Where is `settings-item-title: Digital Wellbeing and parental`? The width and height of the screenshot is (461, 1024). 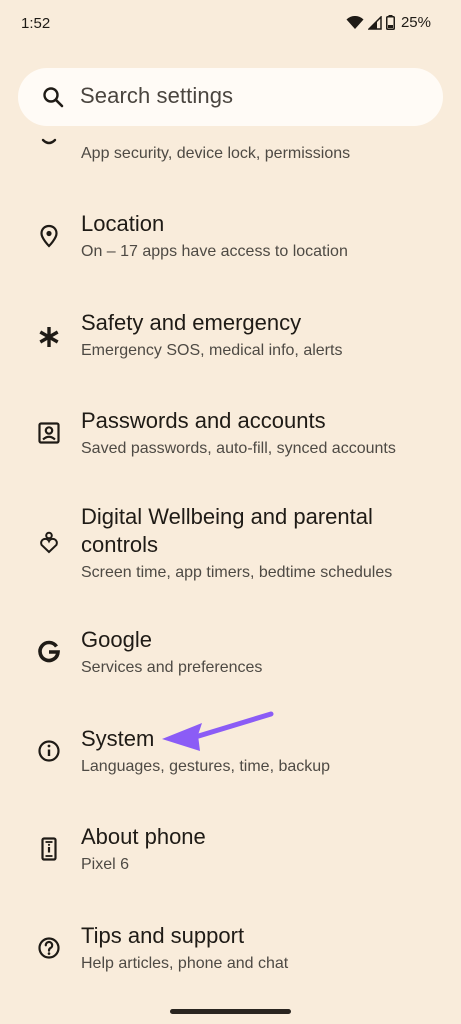
settings-item-title: Digital Wellbeing and parental is located at coordinates (227, 516).